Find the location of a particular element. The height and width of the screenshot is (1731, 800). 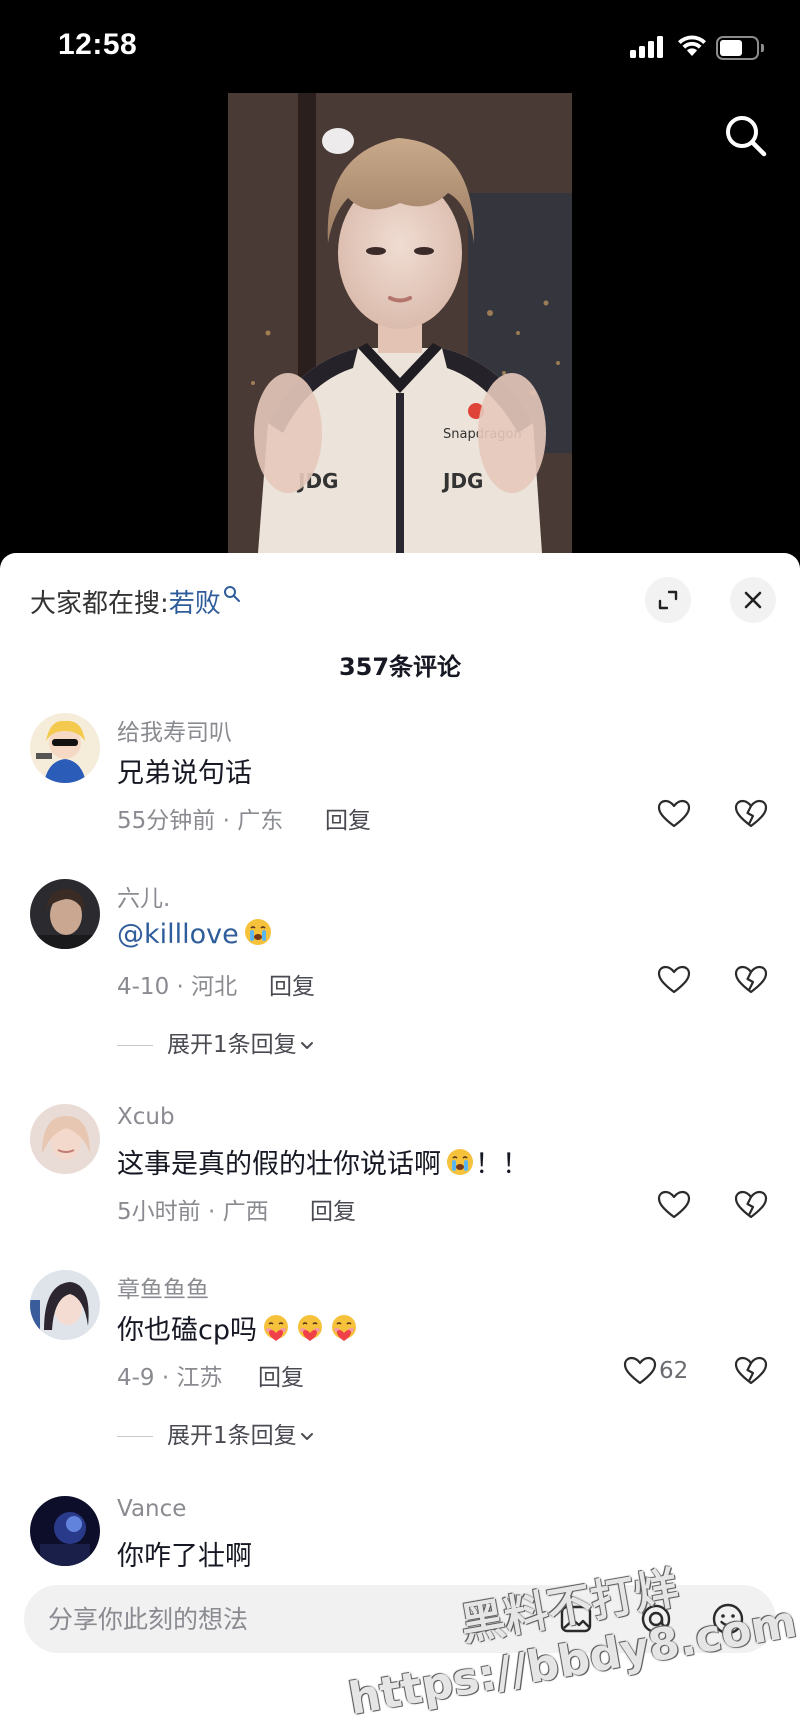

video-player: Snapdragon JDG JDG is located at coordinates (400, 323).